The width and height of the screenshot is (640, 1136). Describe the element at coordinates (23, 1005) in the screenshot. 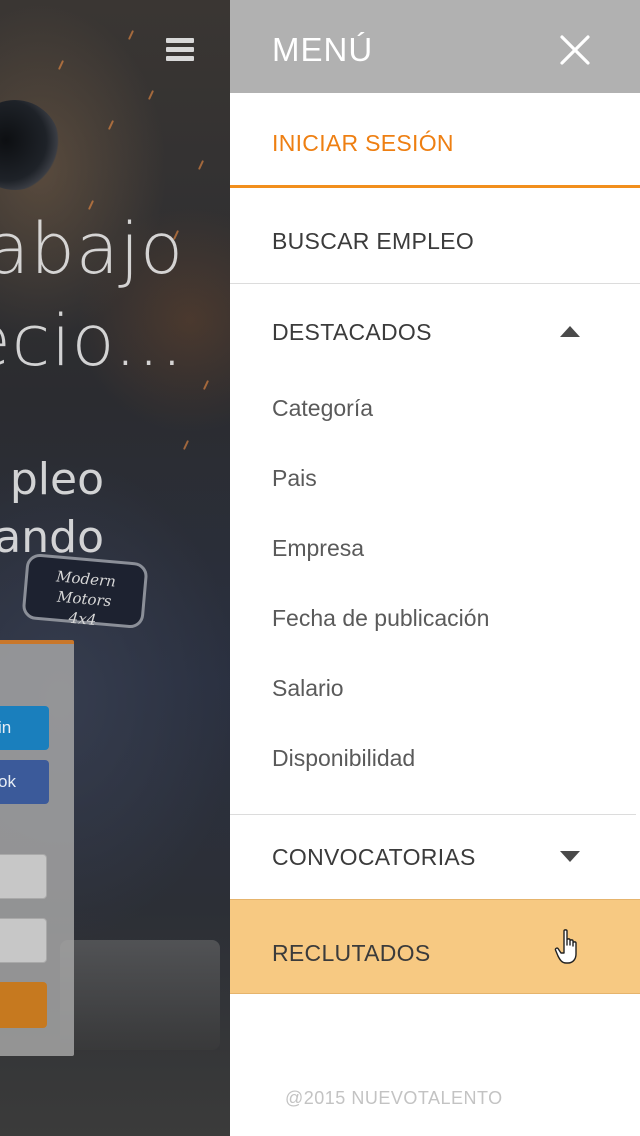

I see `login-submit-button` at that location.